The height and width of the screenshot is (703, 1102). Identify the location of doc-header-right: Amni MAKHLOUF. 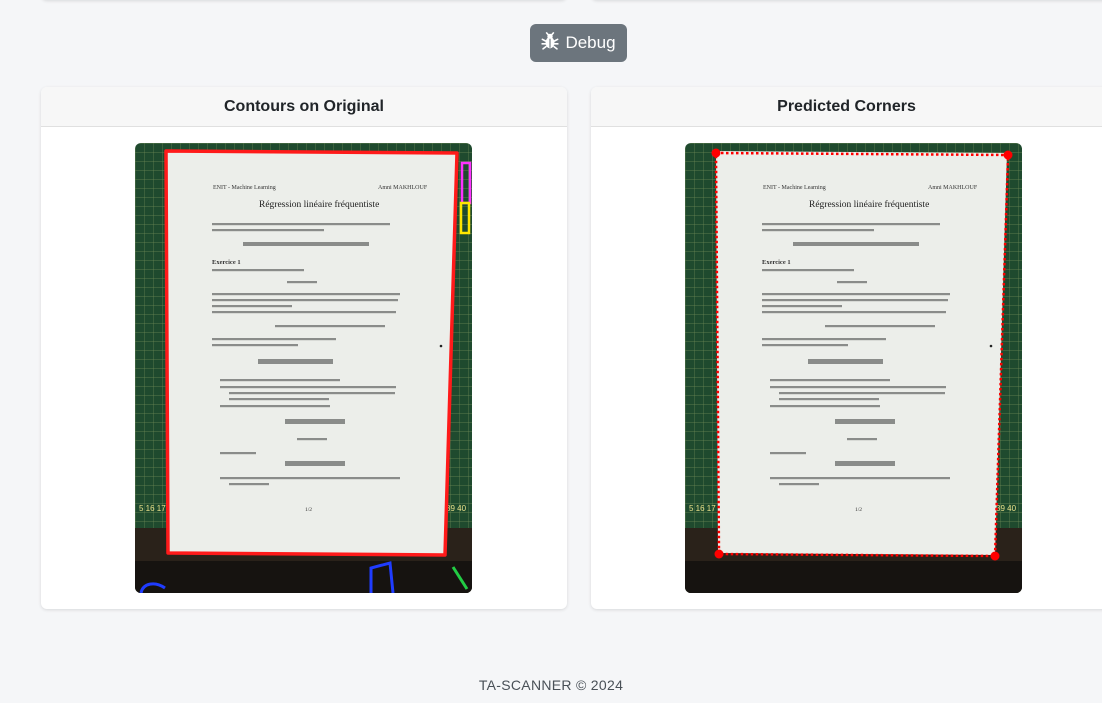
(403, 188).